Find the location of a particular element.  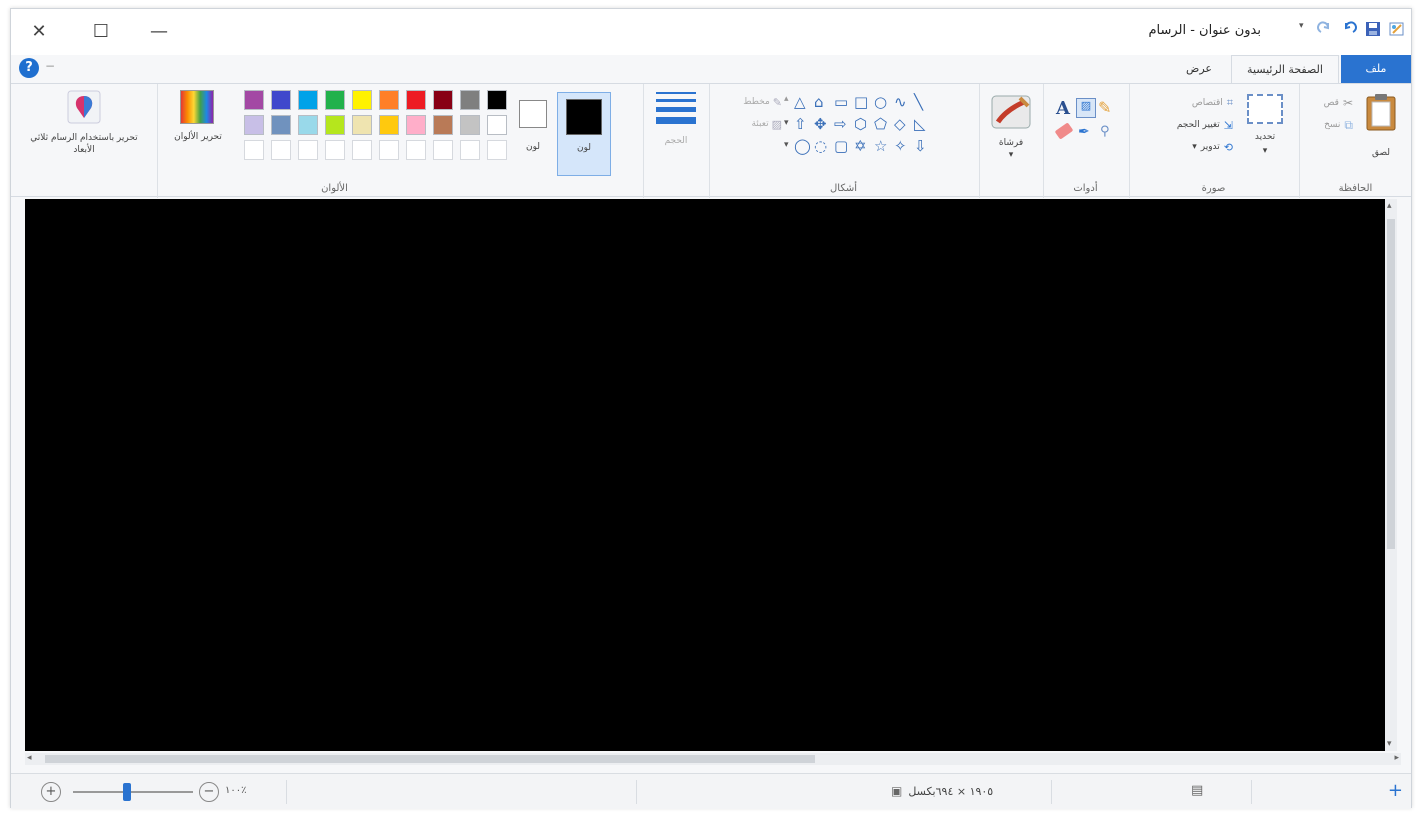

help-button: ? is located at coordinates (29, 68).